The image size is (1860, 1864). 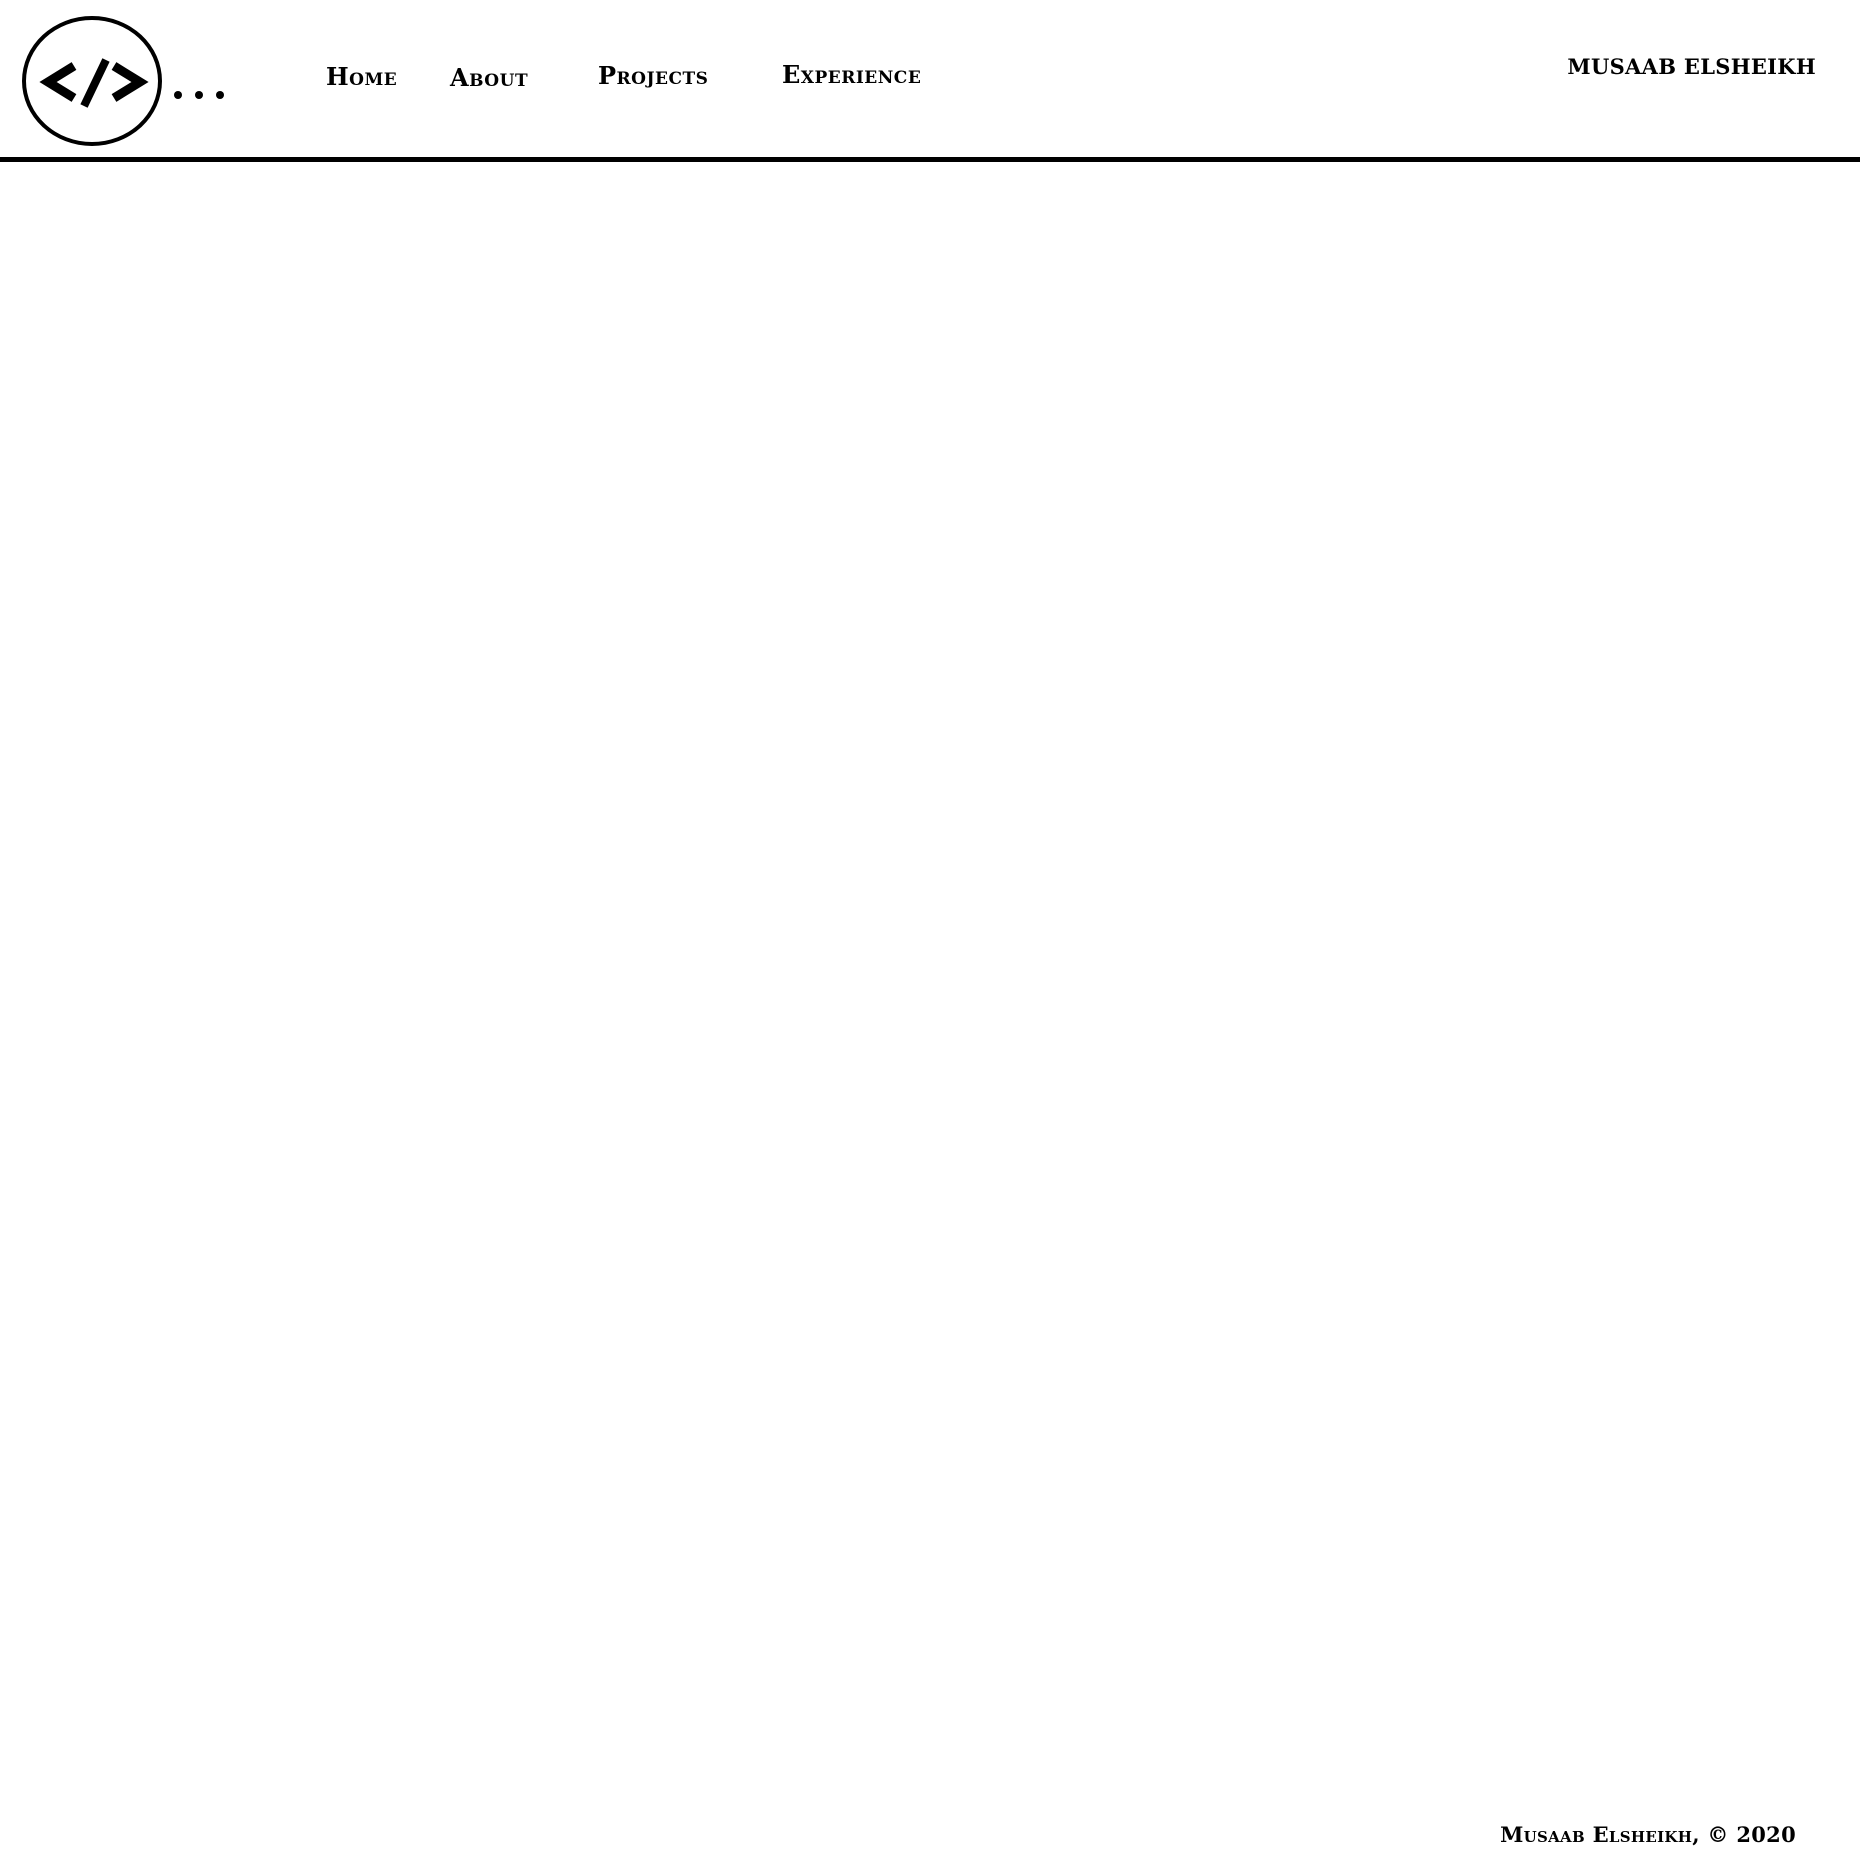 What do you see at coordinates (1648, 1834) in the screenshot?
I see `footer-copyright: Musaab Elsheikh, © 2020` at bounding box center [1648, 1834].